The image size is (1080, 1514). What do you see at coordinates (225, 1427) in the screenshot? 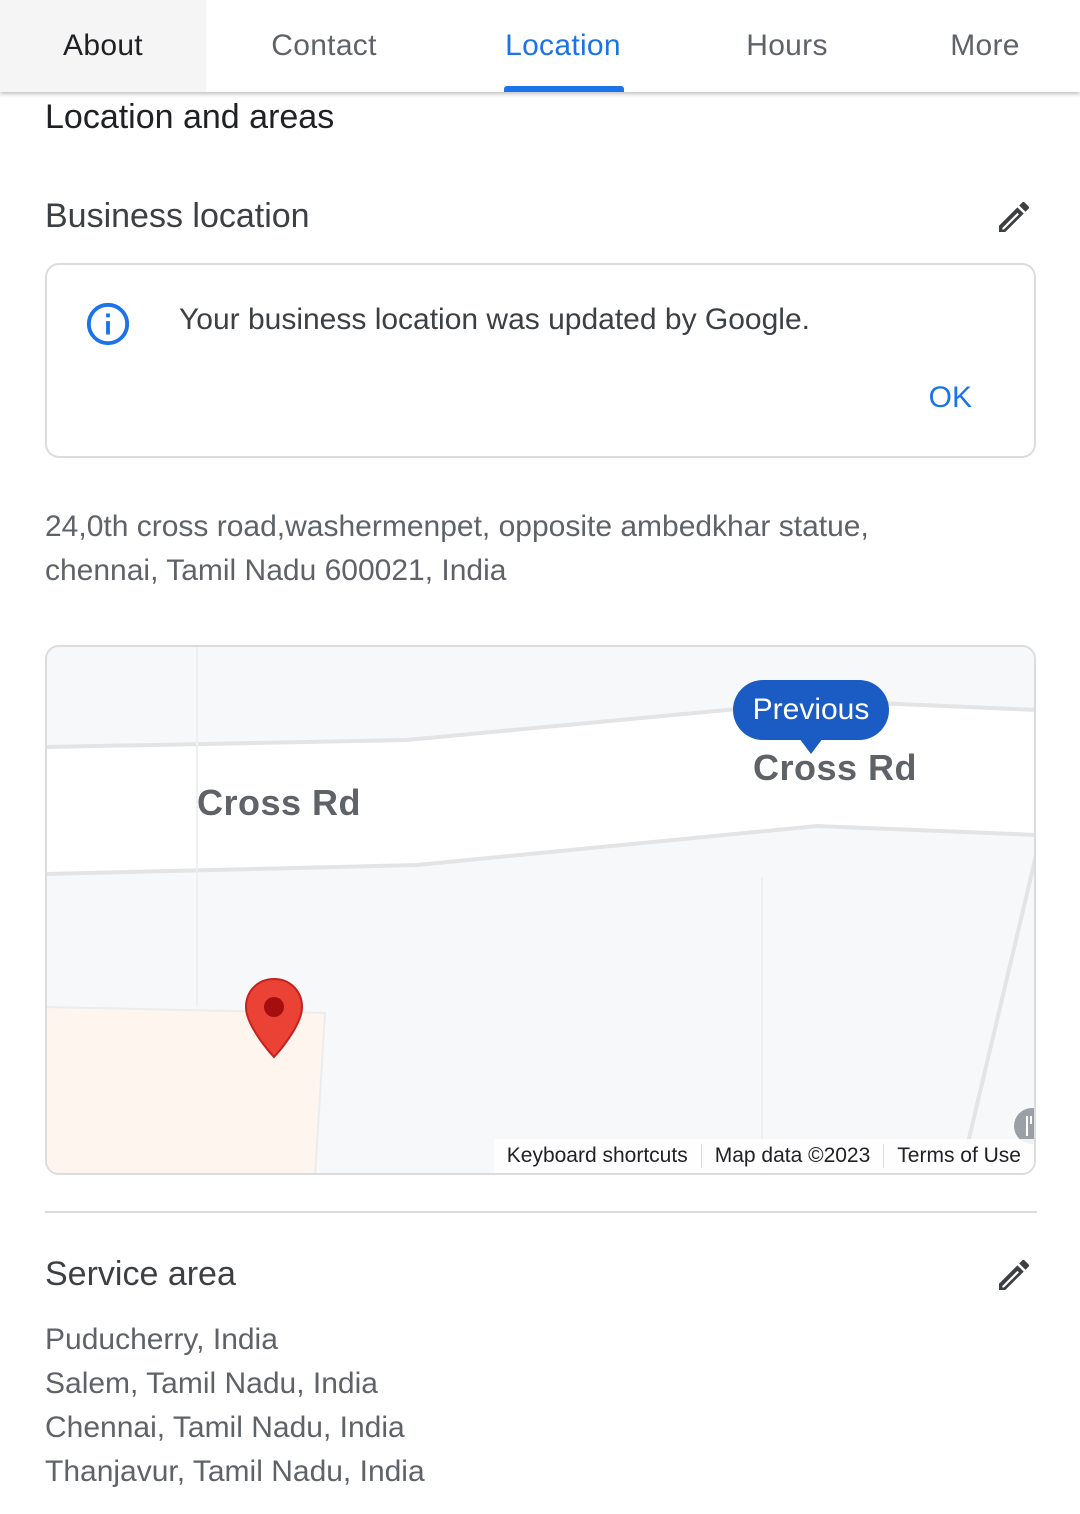
I see `list-item: Chennai, Tamil Nadu, India` at bounding box center [225, 1427].